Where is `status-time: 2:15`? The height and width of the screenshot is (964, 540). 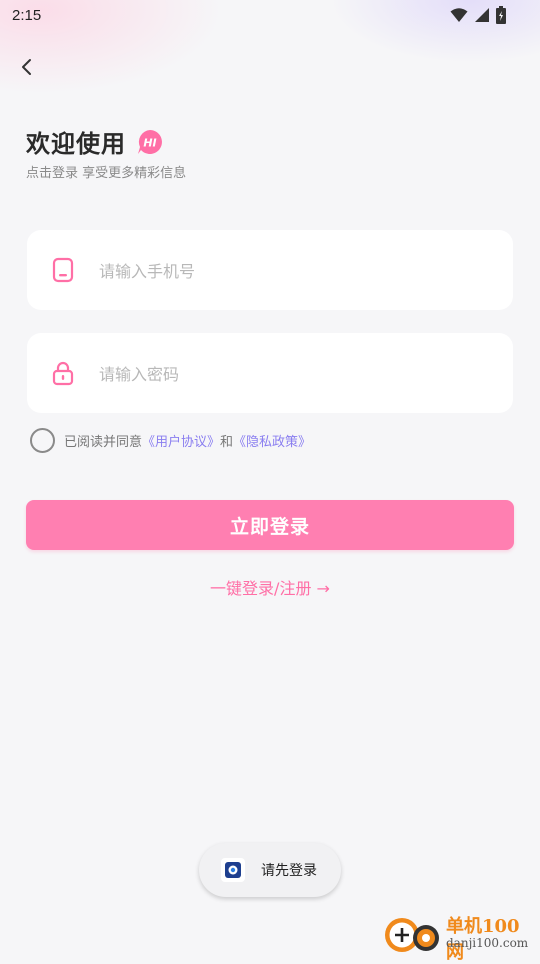
status-time: 2:15 is located at coordinates (27, 15).